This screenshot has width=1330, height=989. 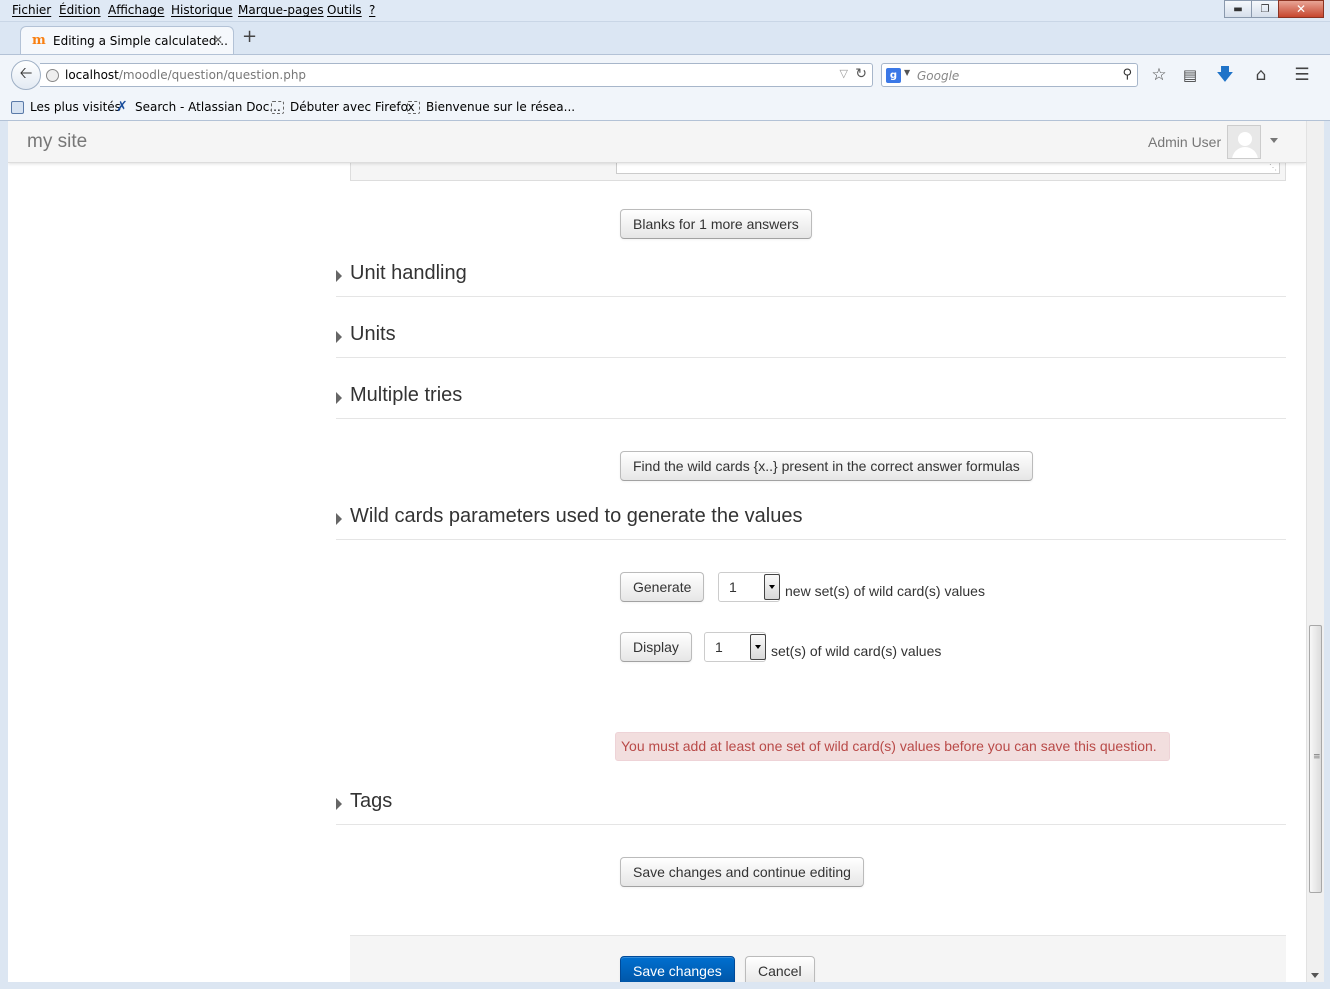 What do you see at coordinates (856, 651) in the screenshot?
I see `display-label: set(s) of wild card(s) values` at bounding box center [856, 651].